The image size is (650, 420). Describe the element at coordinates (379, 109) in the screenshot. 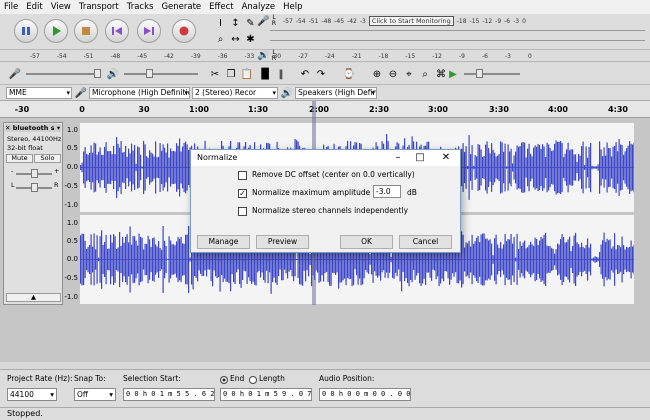

I see `ruler-label: 2:30` at that location.